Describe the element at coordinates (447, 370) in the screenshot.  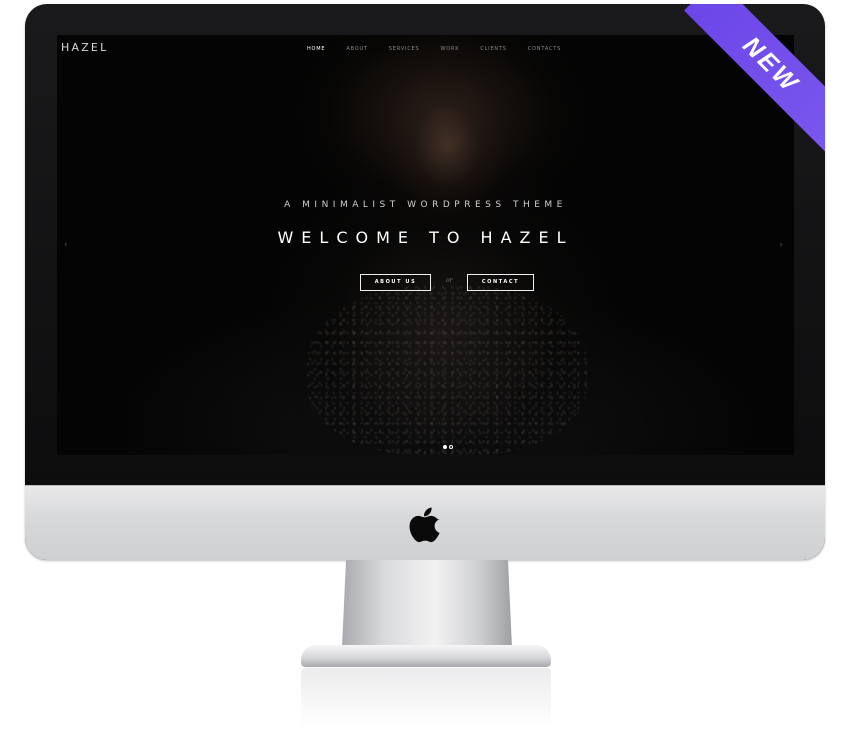
I see `hero-photo-beard-detail` at that location.